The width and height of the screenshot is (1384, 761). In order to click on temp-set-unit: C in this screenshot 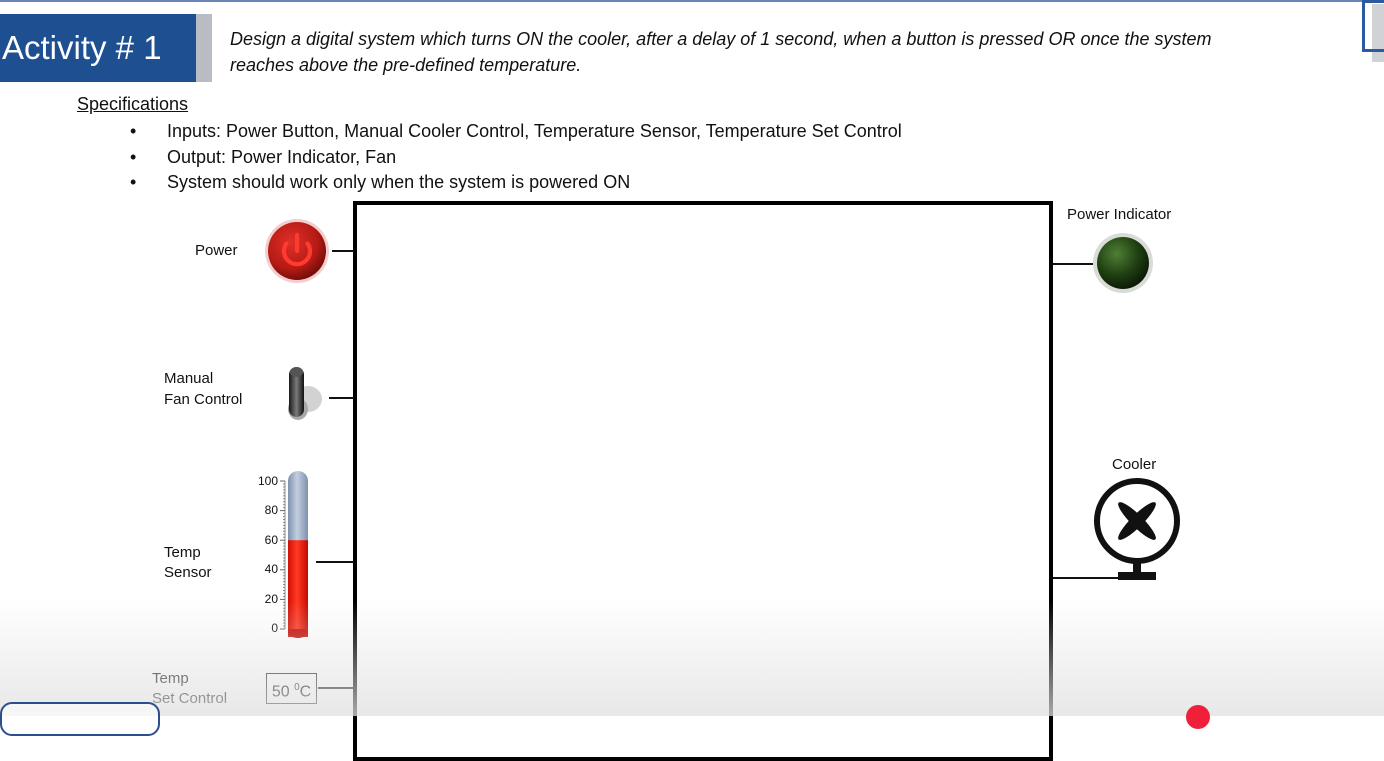, I will do `click(305, 692)`.